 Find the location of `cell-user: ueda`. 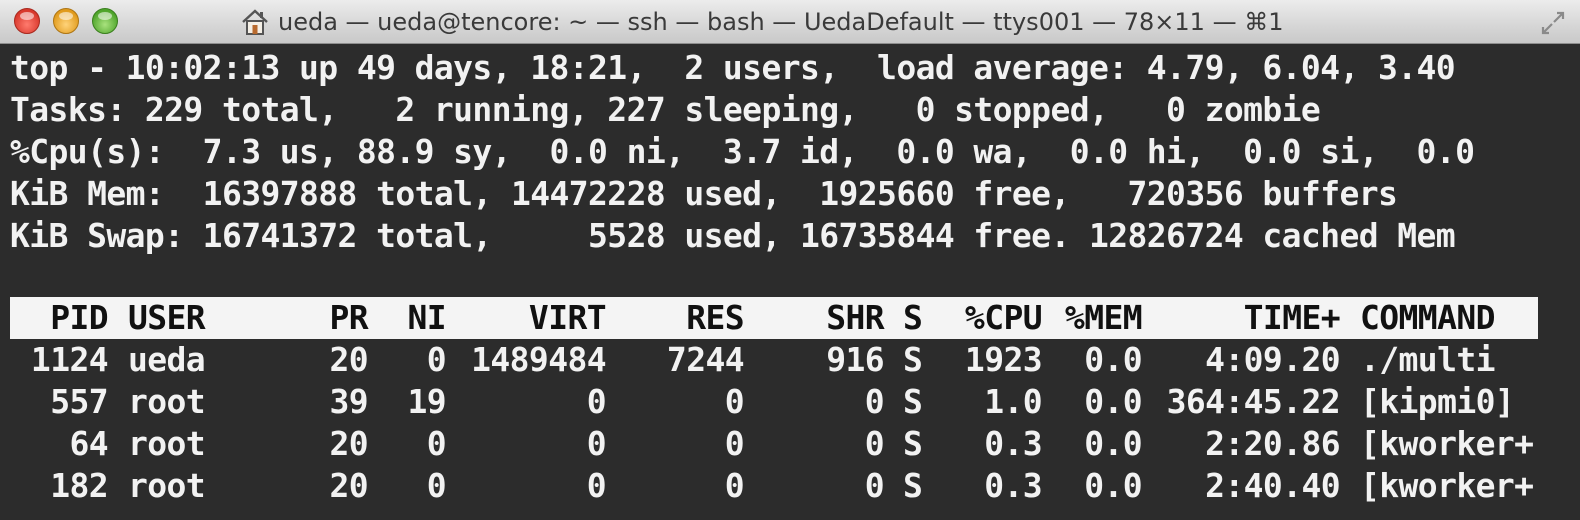

cell-user: ueda is located at coordinates (167, 359).